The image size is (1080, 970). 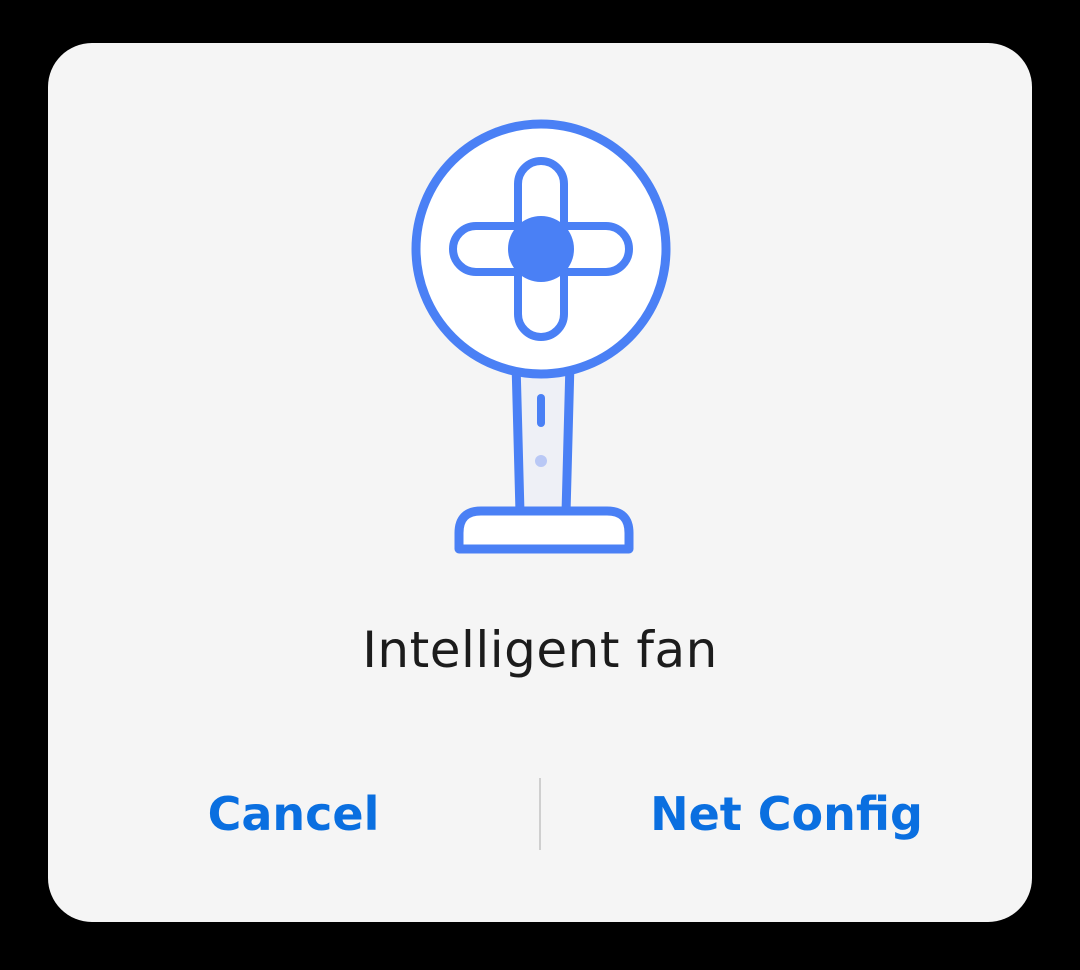 I want to click on net-config-button: Net Config, so click(x=786, y=814).